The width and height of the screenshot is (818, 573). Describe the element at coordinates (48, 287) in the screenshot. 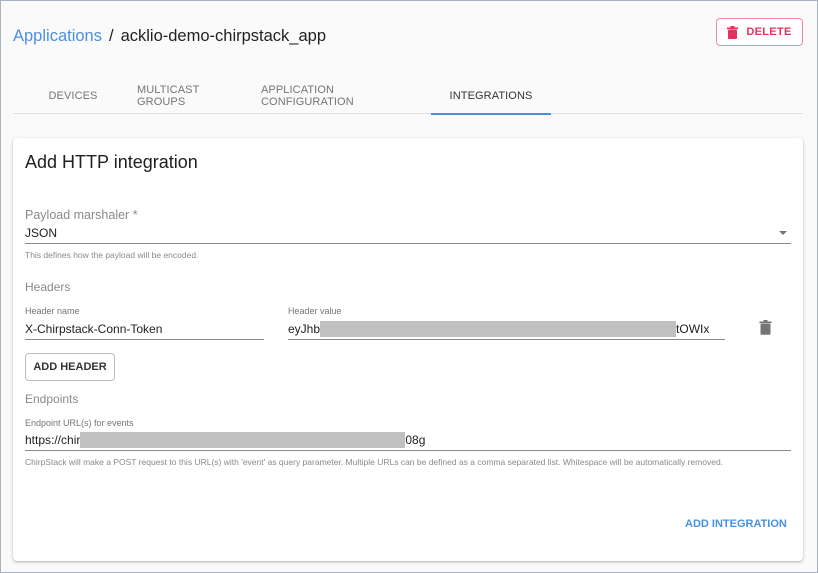

I see `headers-section-label: Headers` at that location.